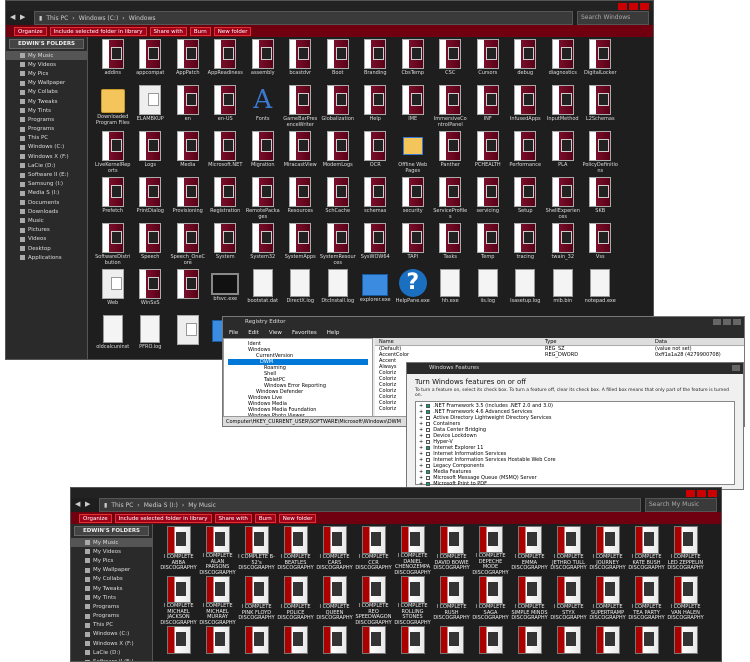 Image resolution: width=750 pixels, height=662 pixels. I want to click on menu-favorites: Favorites, so click(304, 333).